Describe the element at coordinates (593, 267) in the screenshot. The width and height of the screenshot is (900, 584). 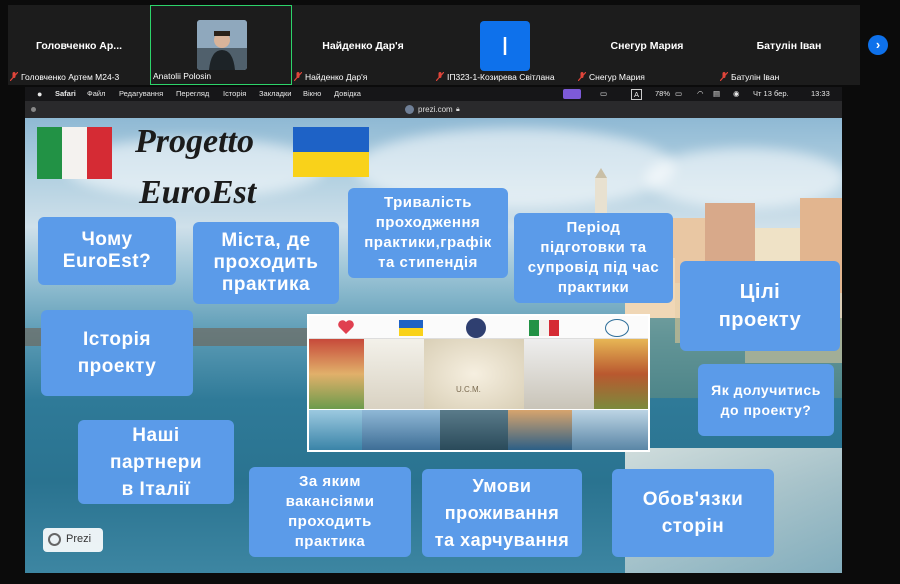
I see `button-line: супровід під час` at that location.